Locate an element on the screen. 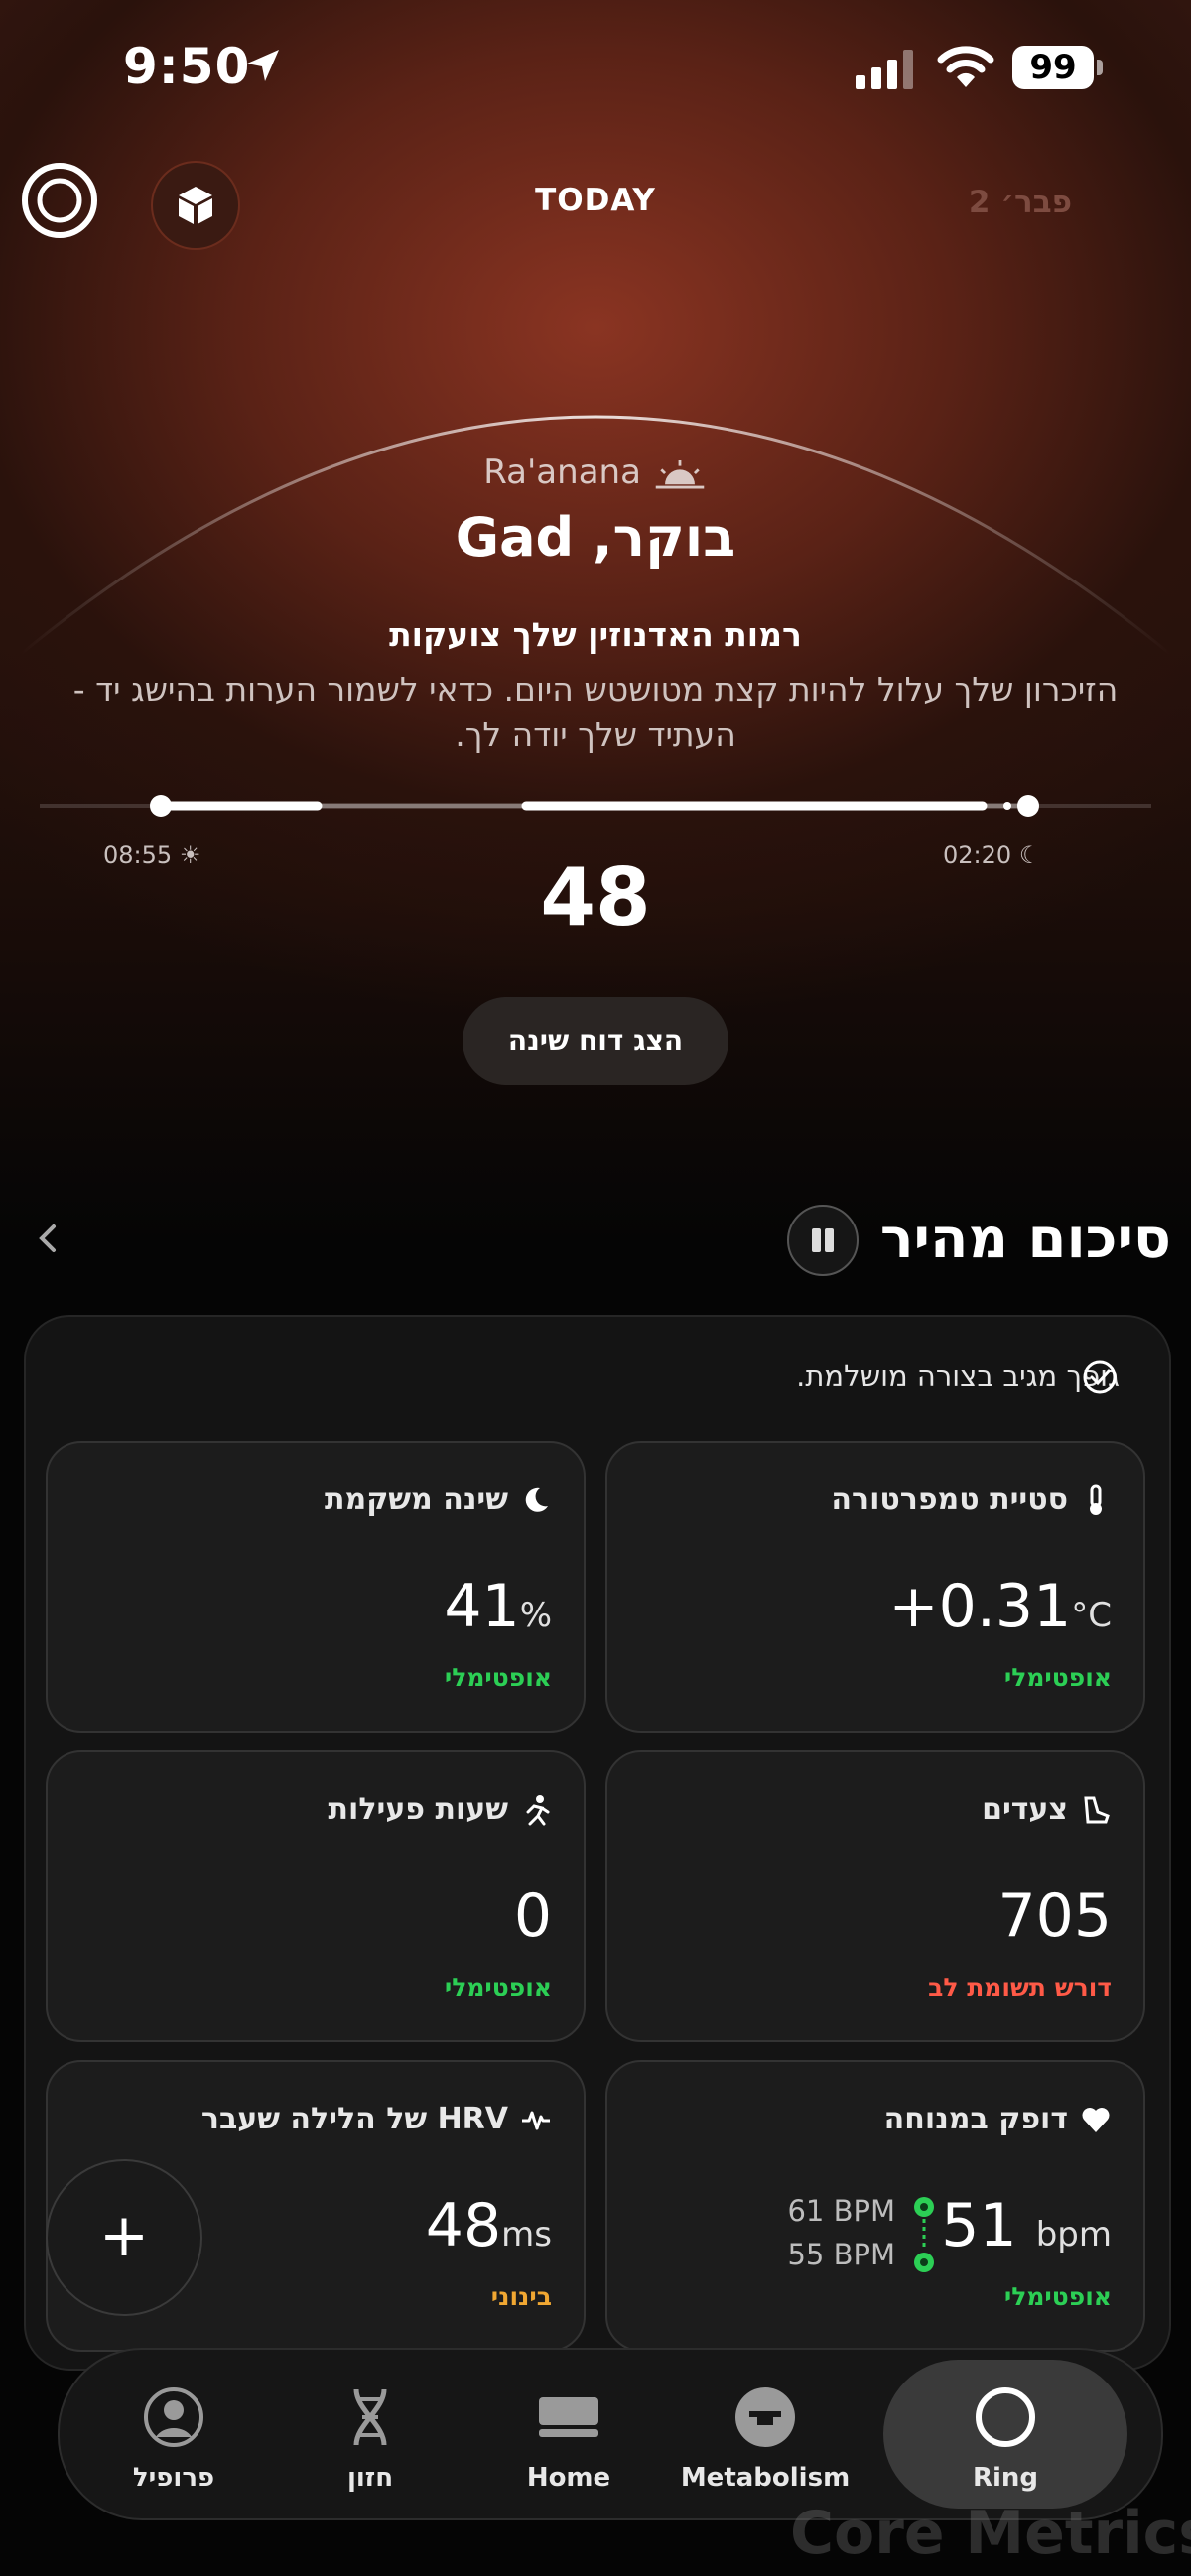  heart-icon is located at coordinates (1096, 2120).